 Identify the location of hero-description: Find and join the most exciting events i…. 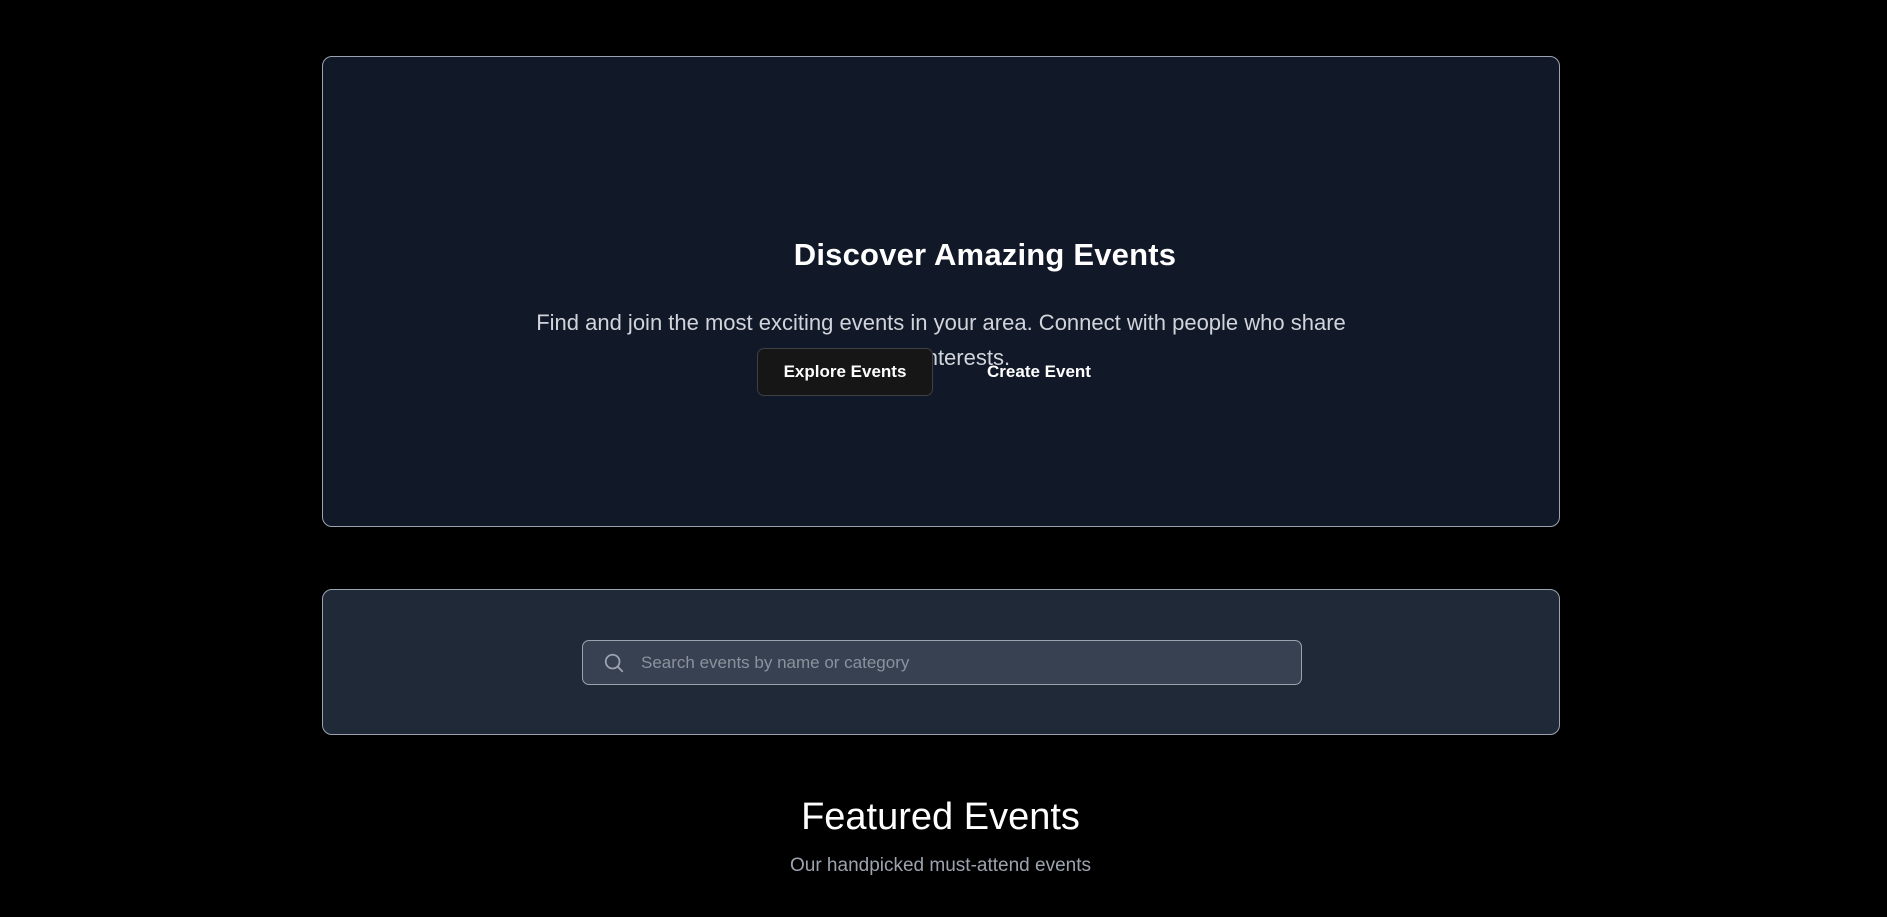
(941, 340).